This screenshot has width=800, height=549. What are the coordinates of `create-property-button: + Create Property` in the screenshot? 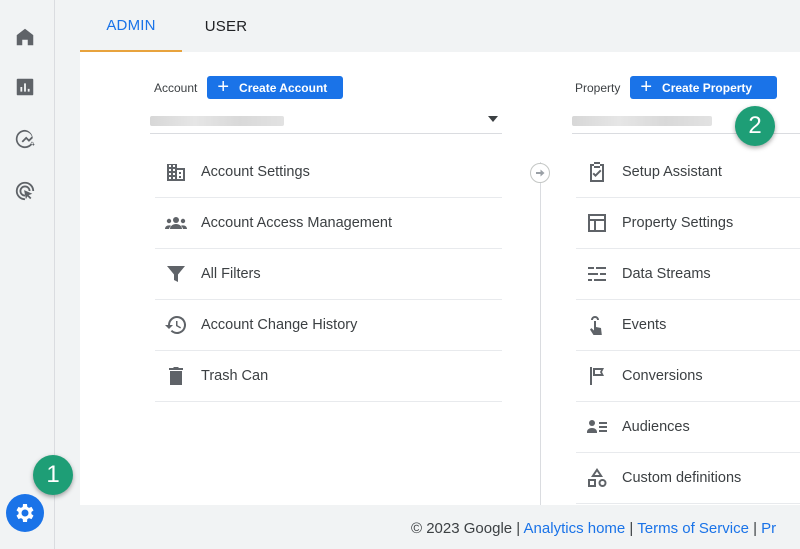 It's located at (704, 87).